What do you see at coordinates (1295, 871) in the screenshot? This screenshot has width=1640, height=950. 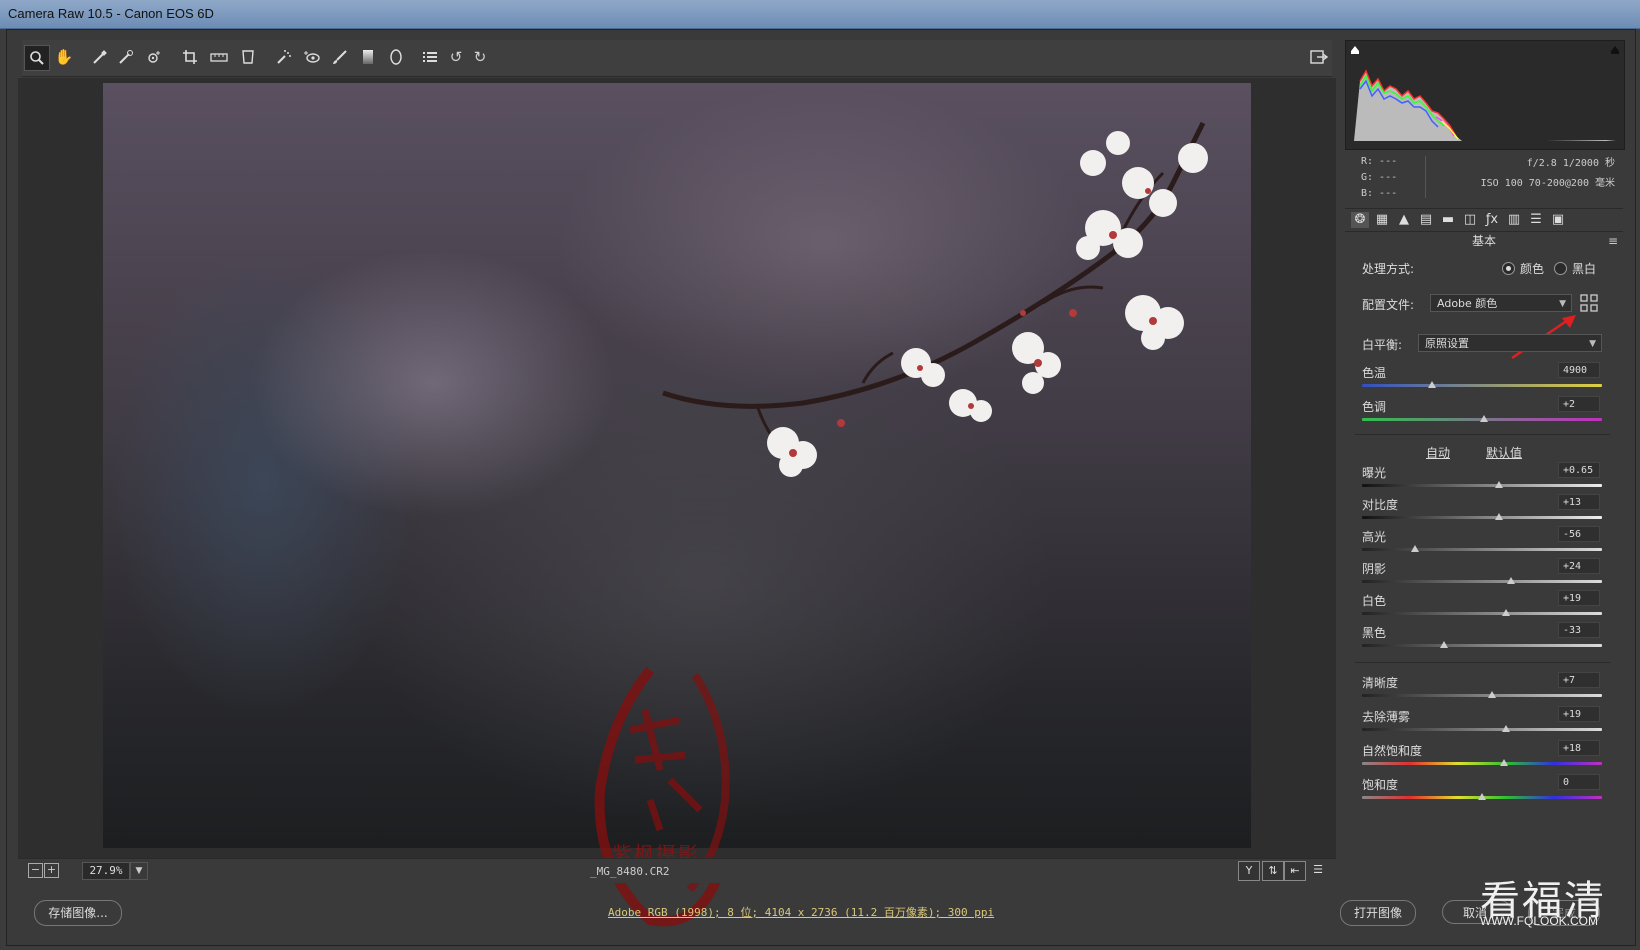 I see `copy-settings-icon: ⇤` at bounding box center [1295, 871].